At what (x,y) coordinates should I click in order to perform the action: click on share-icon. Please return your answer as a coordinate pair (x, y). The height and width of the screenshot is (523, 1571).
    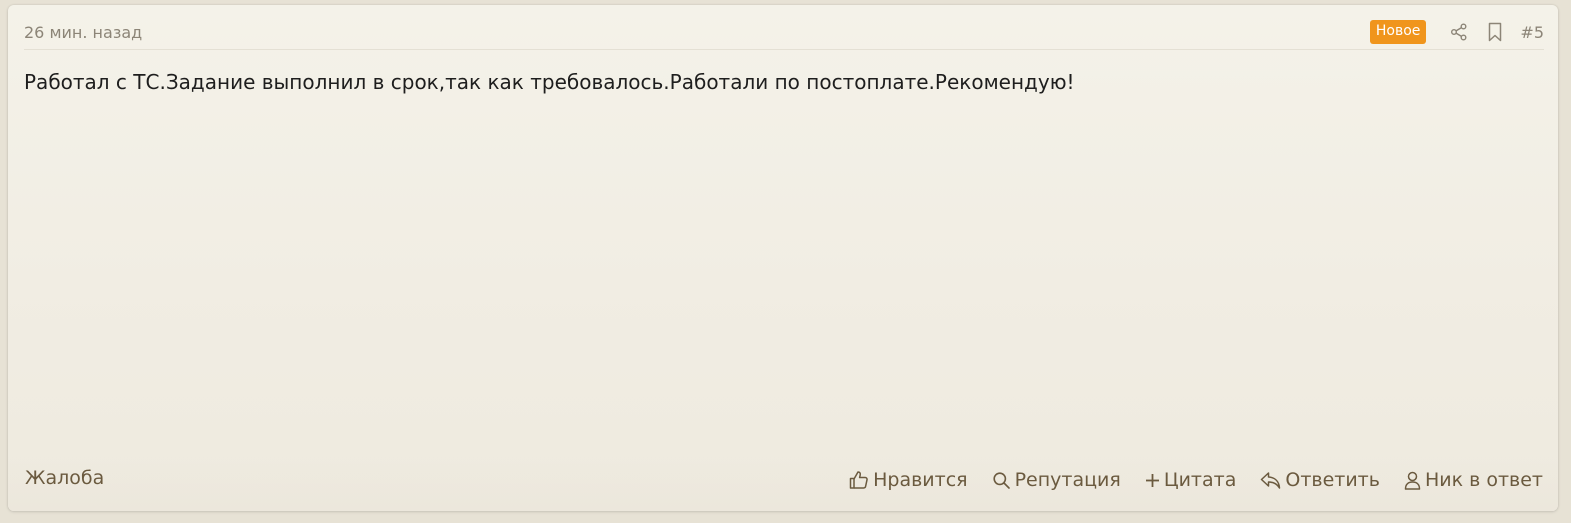
    Looking at the image, I should click on (1459, 32).